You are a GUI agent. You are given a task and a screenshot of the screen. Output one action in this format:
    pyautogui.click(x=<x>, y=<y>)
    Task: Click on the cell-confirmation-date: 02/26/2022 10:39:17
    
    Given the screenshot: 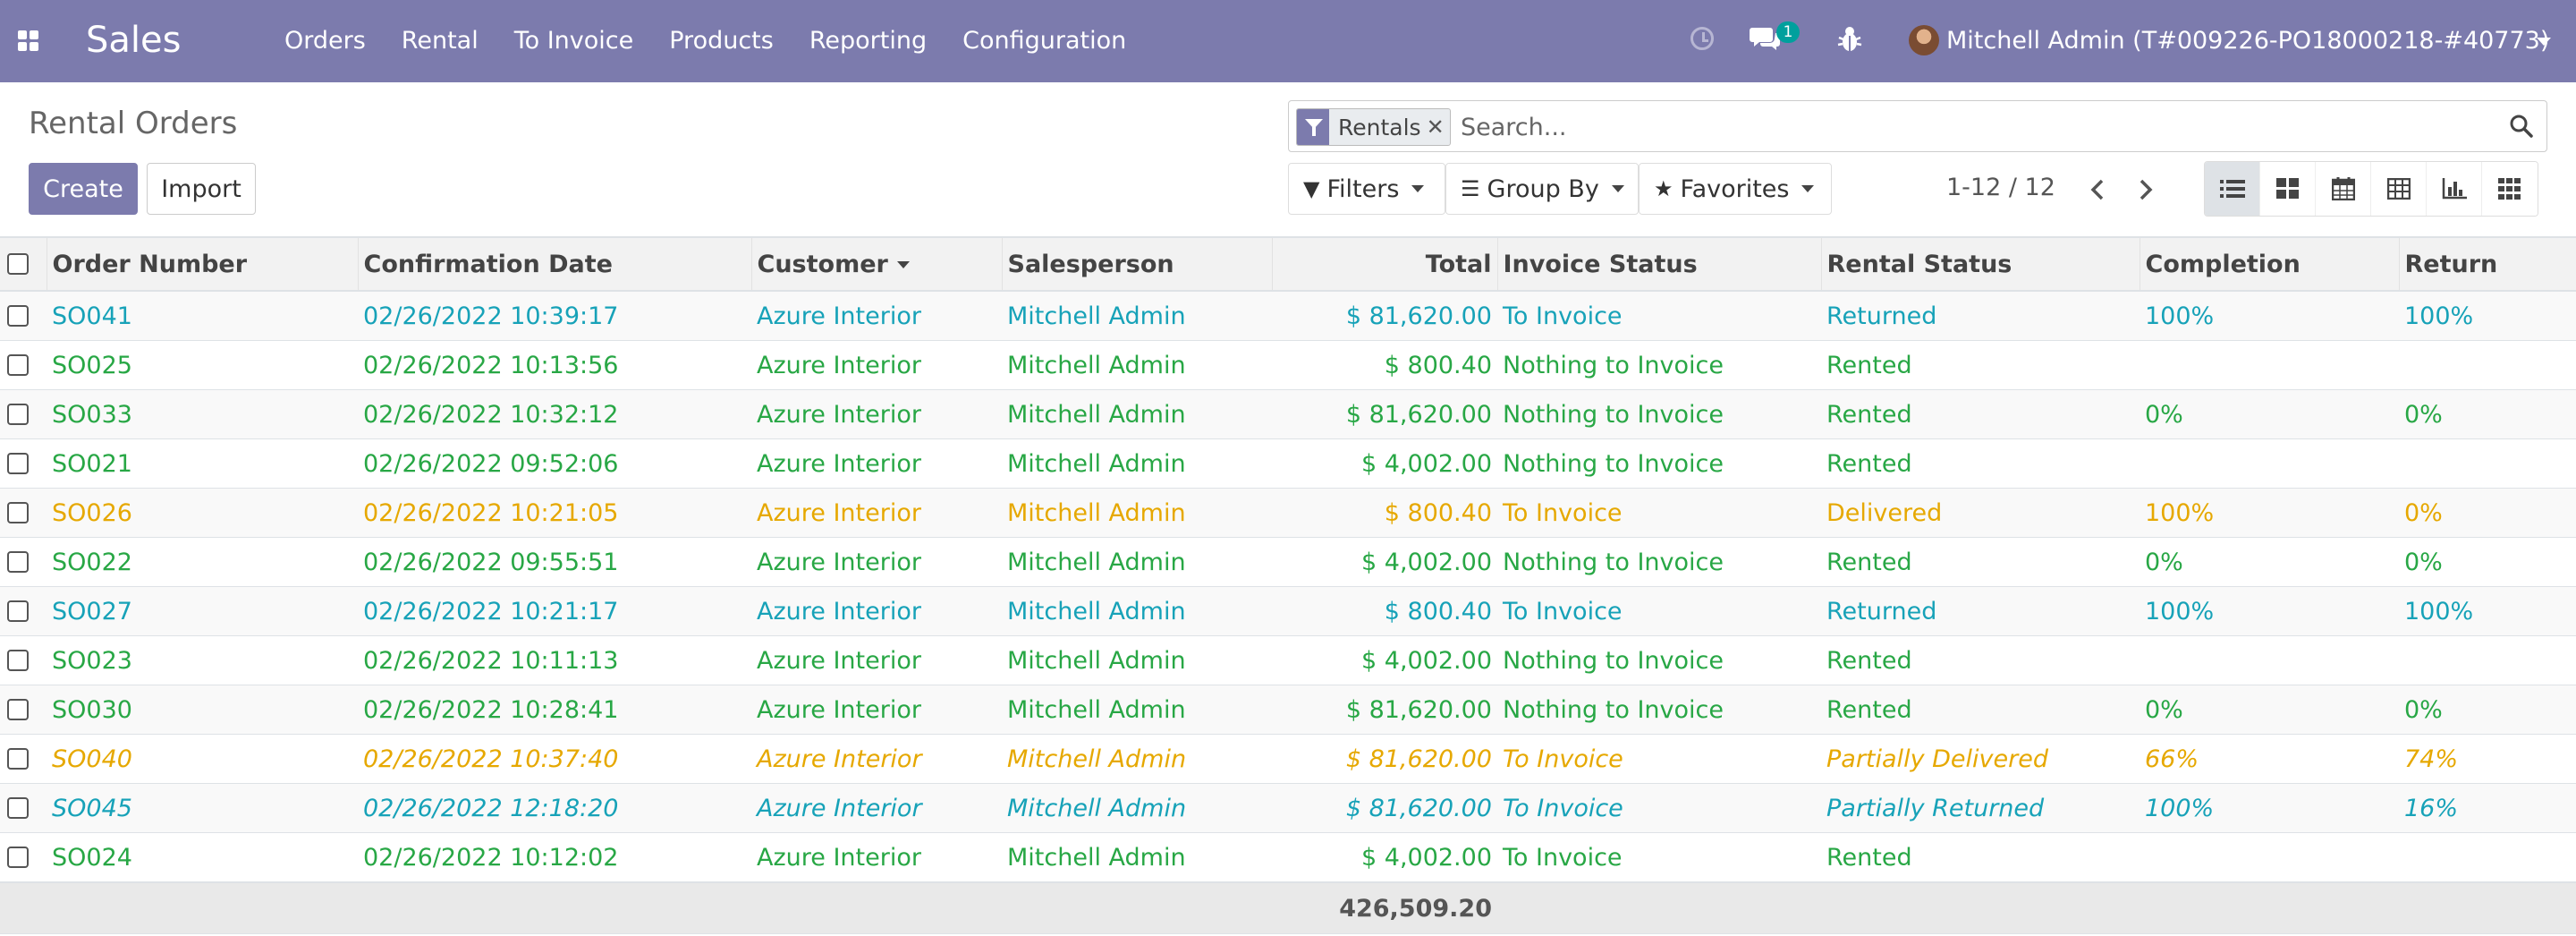 What is the action you would take?
    pyautogui.click(x=554, y=316)
    